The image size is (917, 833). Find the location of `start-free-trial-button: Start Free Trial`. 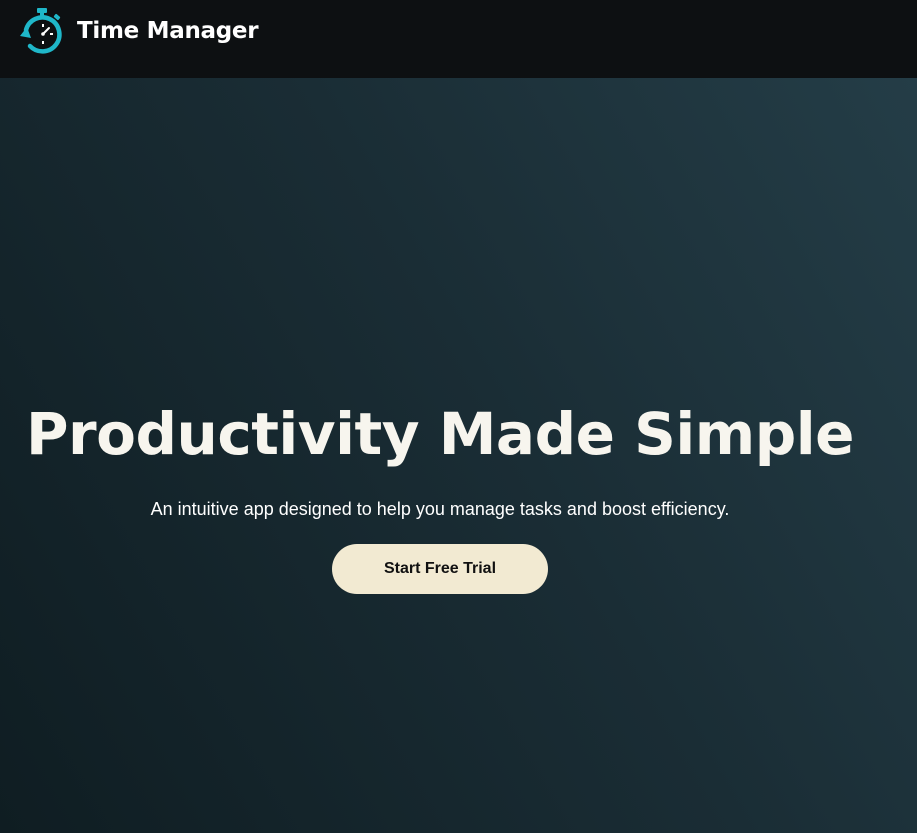

start-free-trial-button: Start Free Trial is located at coordinates (440, 569).